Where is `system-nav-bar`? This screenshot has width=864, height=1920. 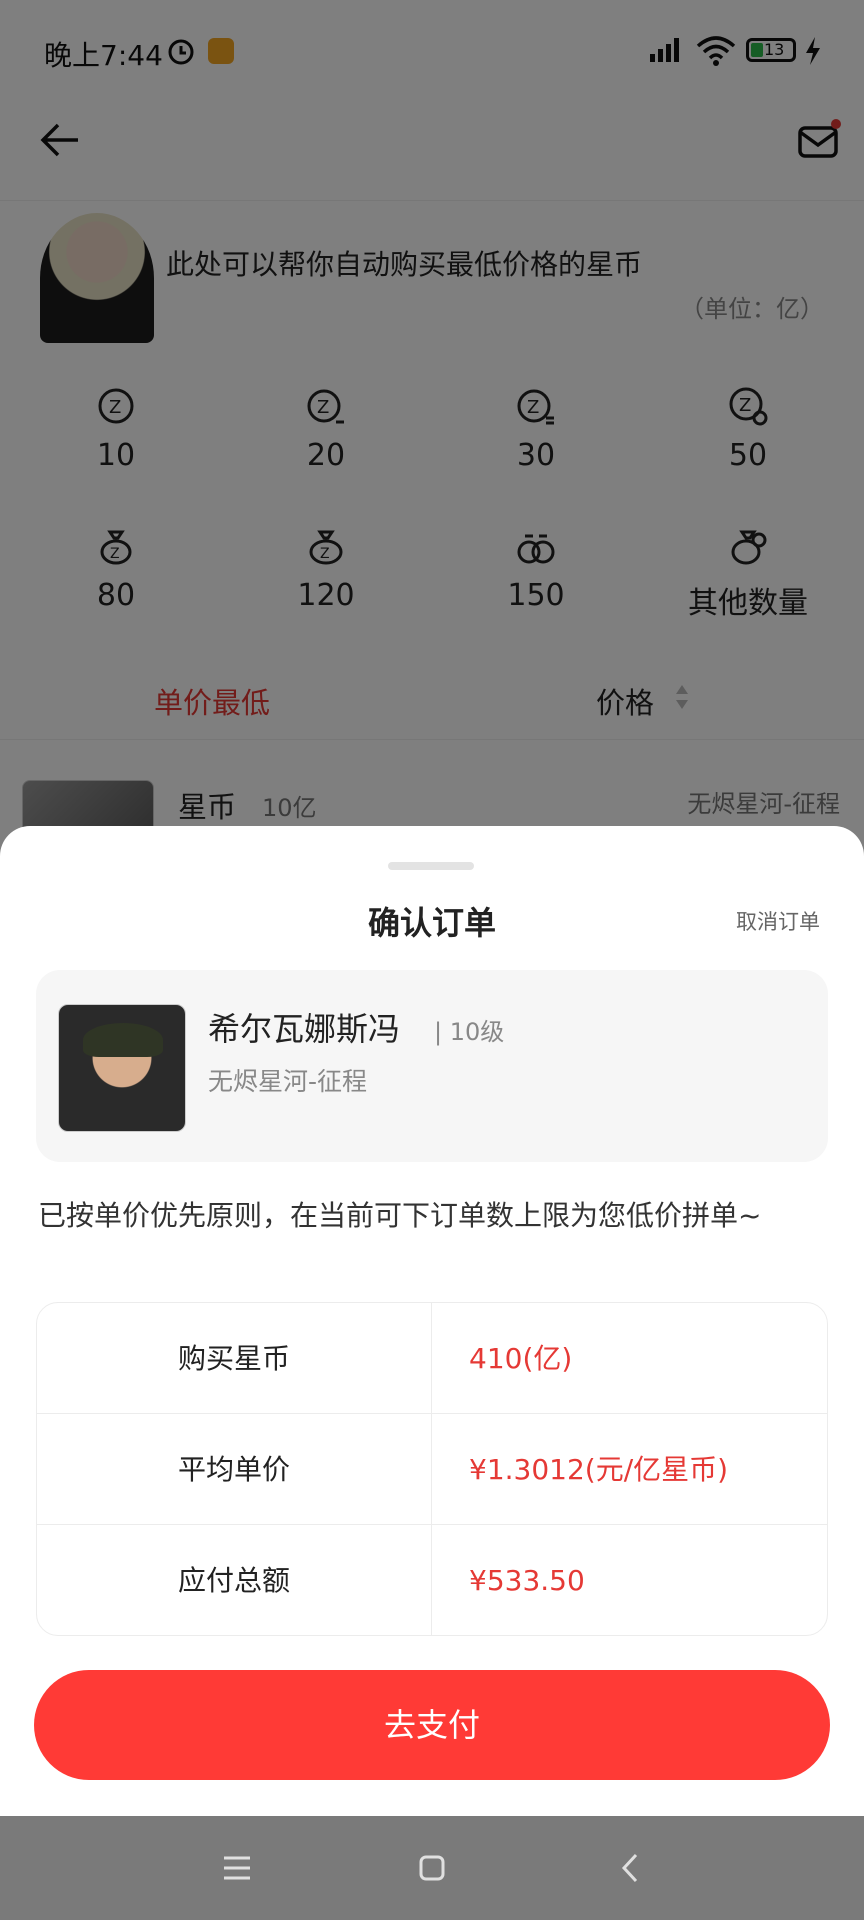 system-nav-bar is located at coordinates (432, 1868).